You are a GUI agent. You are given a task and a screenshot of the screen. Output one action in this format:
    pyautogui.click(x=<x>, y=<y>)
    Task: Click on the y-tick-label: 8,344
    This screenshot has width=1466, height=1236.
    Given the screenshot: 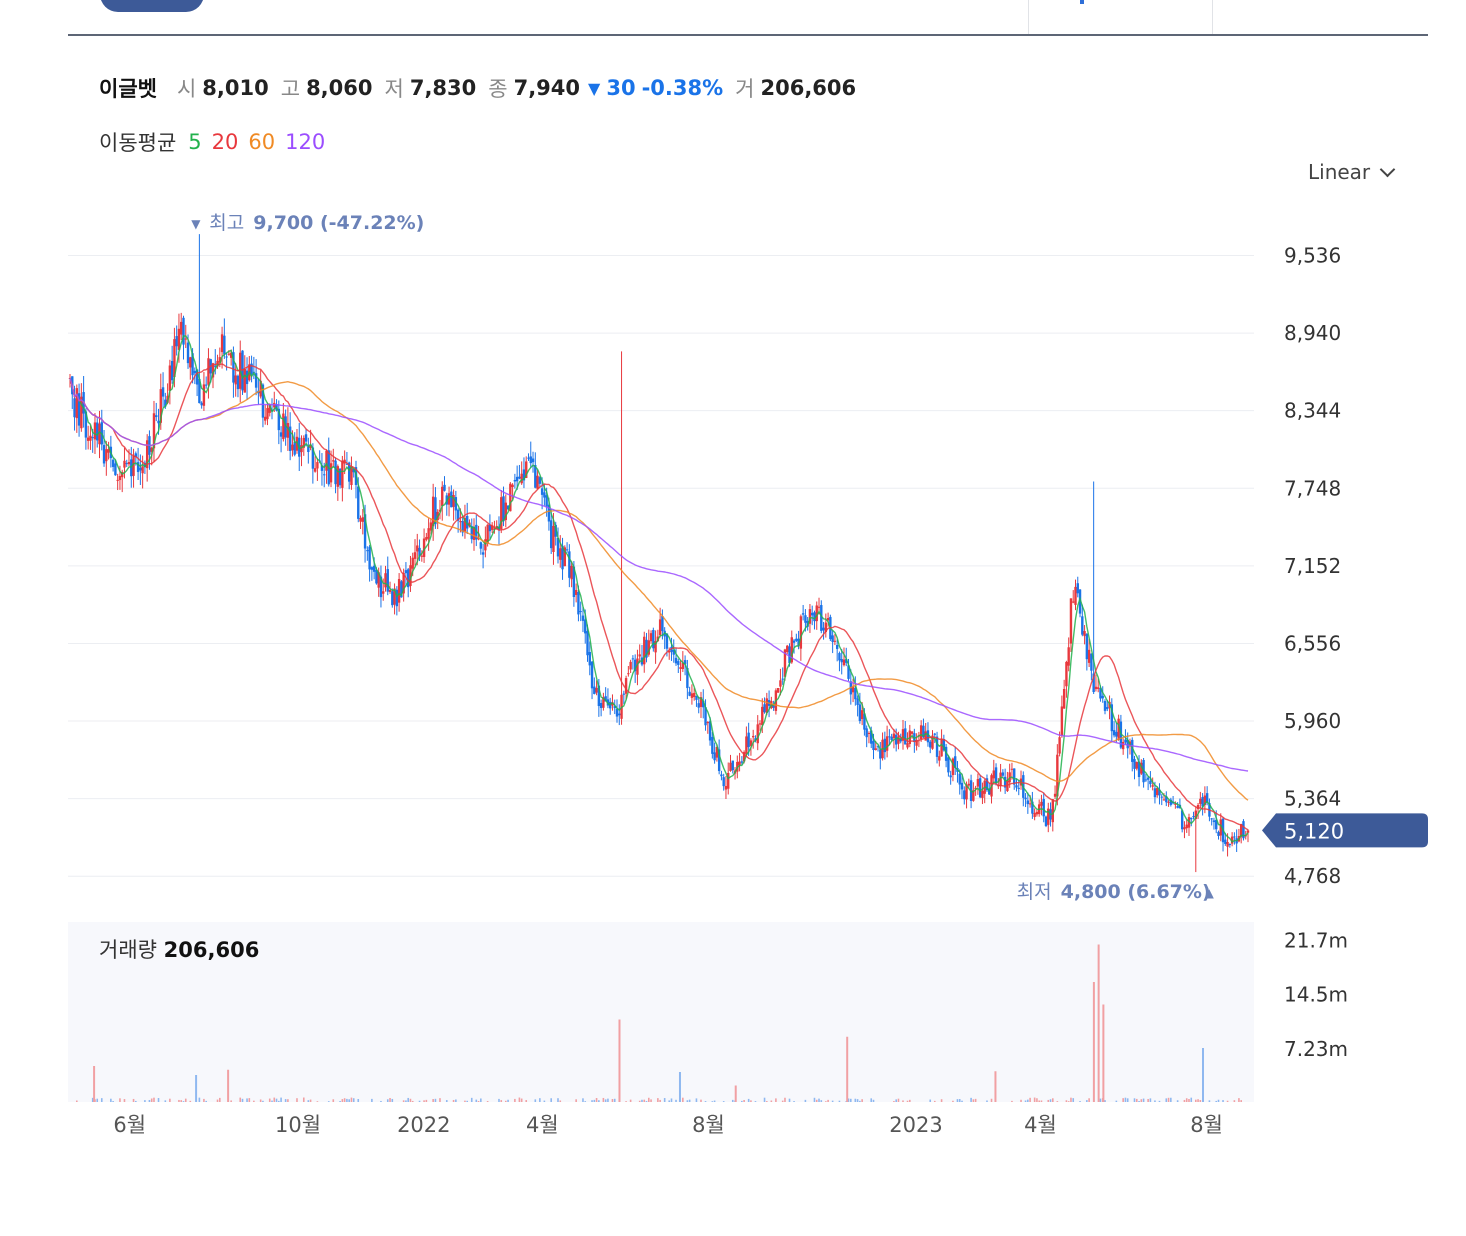 What is the action you would take?
    pyautogui.click(x=1312, y=411)
    